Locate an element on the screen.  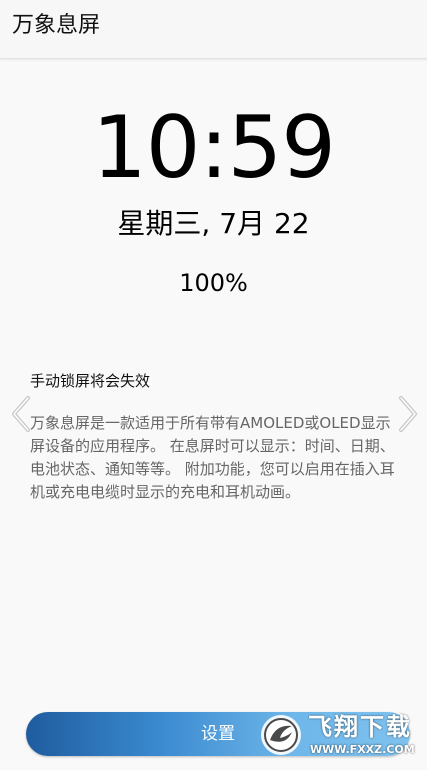
app-bar: 万象息屏 is located at coordinates (213, 29).